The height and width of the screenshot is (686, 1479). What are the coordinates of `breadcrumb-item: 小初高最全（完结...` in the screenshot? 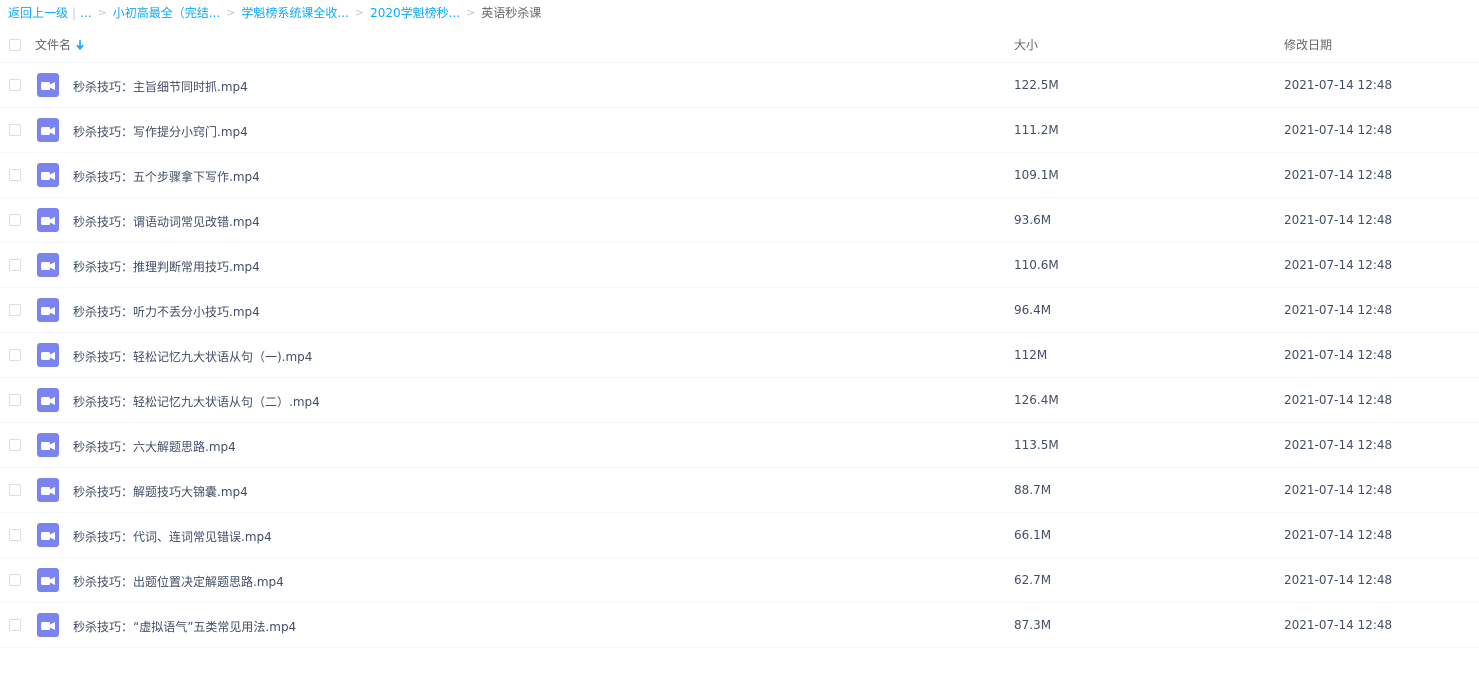 It's located at (166, 13).